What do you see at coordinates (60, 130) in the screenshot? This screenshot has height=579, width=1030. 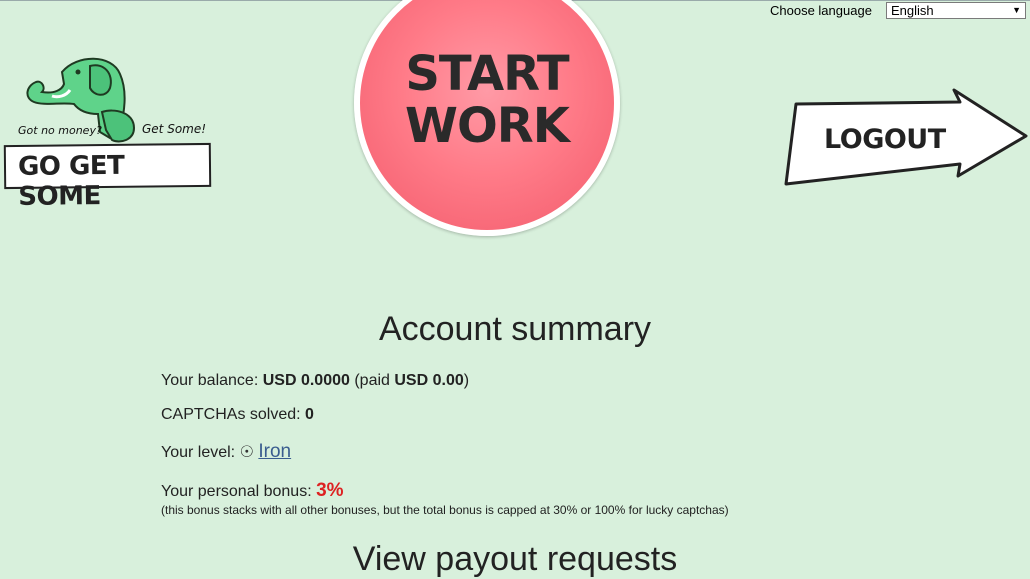 I see `logo-tagline-left: Got no money?` at bounding box center [60, 130].